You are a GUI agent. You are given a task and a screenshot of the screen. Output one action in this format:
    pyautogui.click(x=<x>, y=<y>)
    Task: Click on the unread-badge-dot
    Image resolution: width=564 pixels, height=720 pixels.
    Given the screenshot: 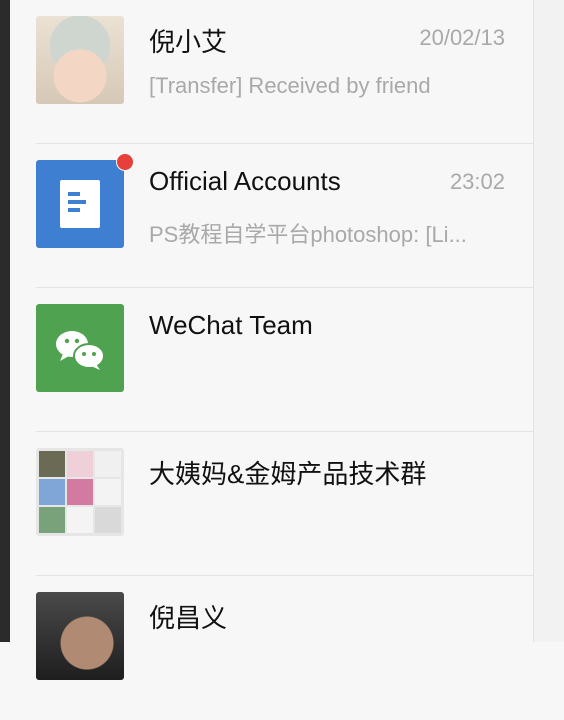 What is the action you would take?
    pyautogui.click(x=125, y=162)
    